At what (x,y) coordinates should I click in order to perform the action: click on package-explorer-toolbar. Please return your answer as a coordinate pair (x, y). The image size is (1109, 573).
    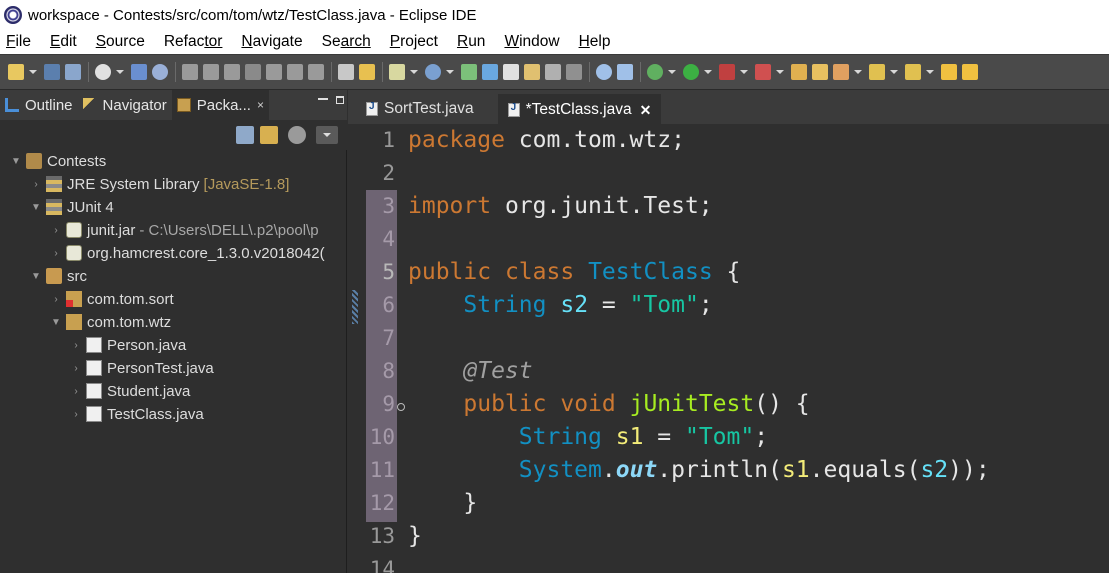
    Looking at the image, I should click on (173, 135).